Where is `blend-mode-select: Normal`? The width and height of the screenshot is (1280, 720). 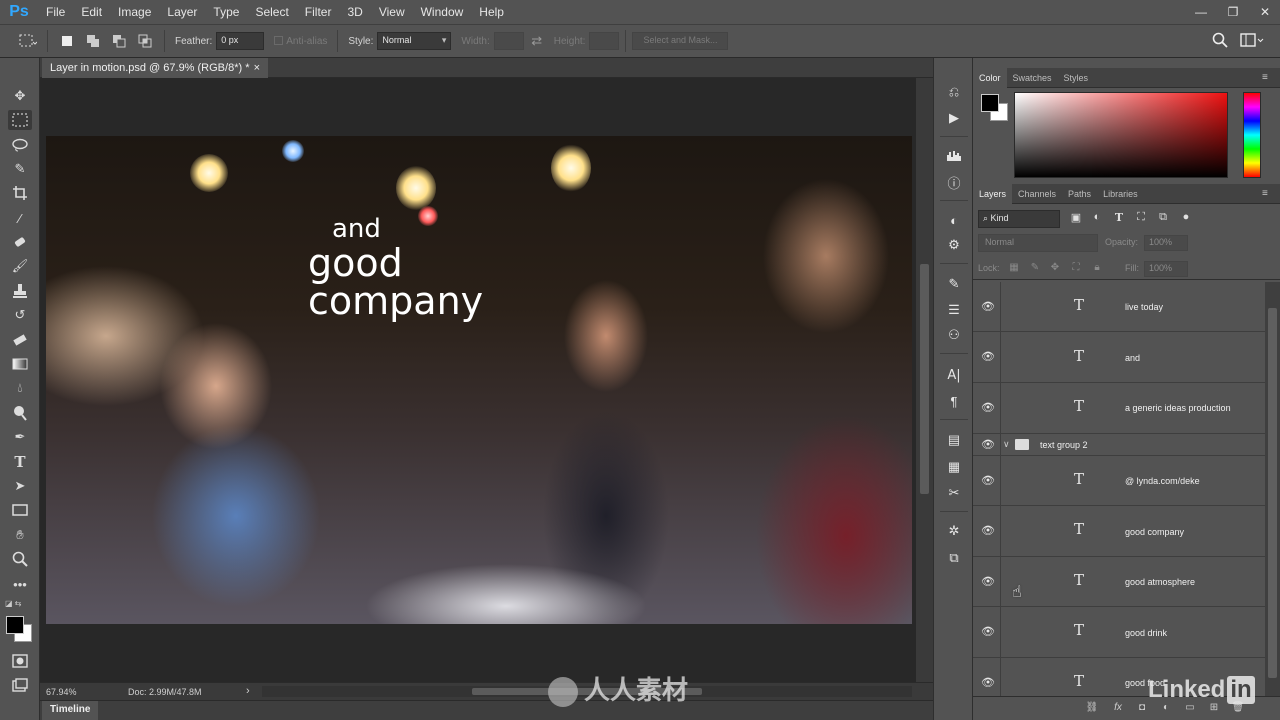 blend-mode-select: Normal is located at coordinates (1038, 243).